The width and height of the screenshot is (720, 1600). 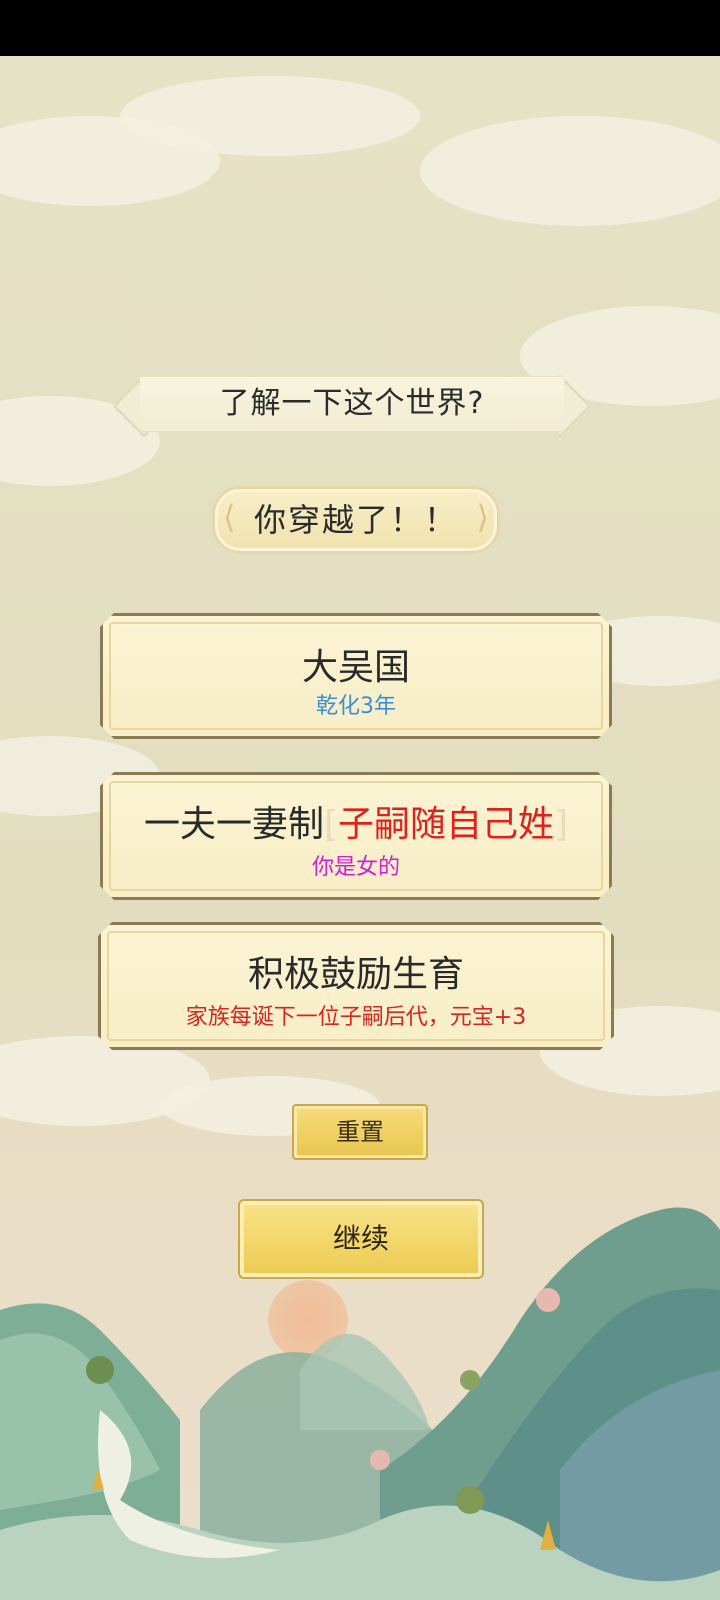 I want to click on page-title: 了解一下这个世界?, so click(x=352, y=403).